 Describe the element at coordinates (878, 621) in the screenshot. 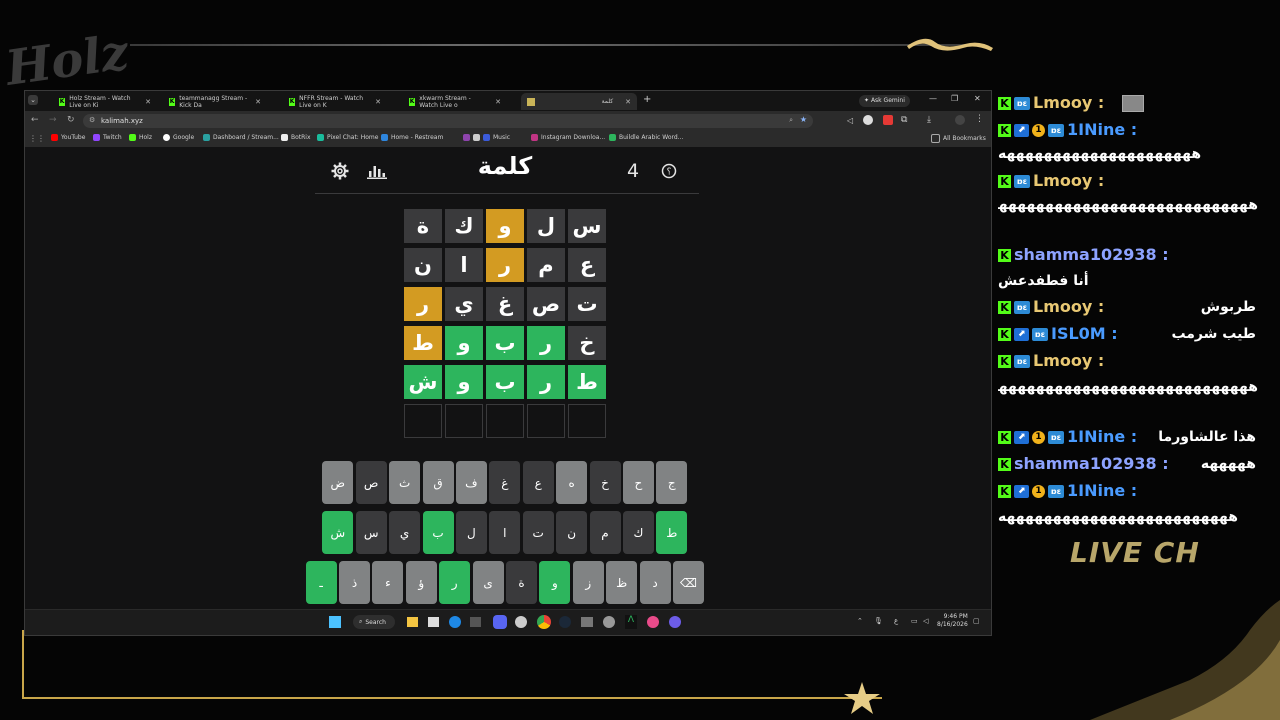

I see `microphone-icon: 🎙` at that location.